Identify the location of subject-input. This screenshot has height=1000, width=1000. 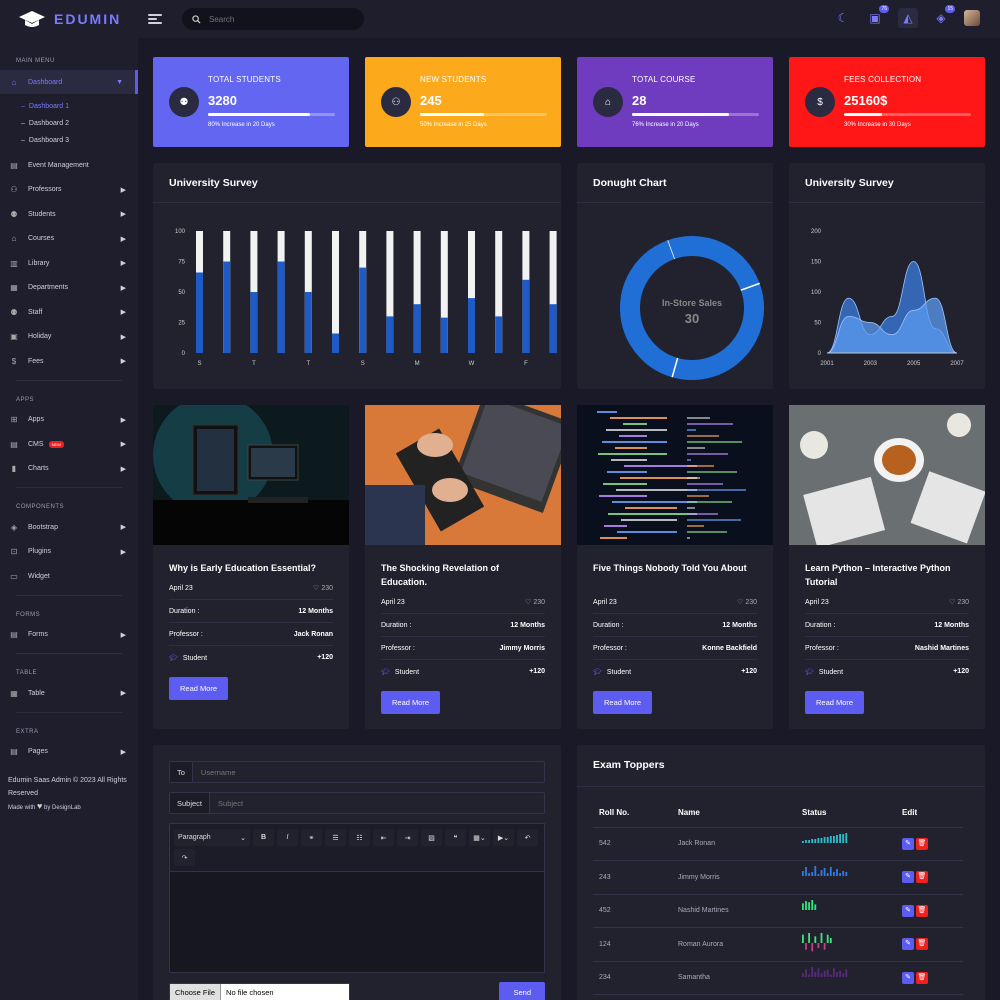
(360, 803).